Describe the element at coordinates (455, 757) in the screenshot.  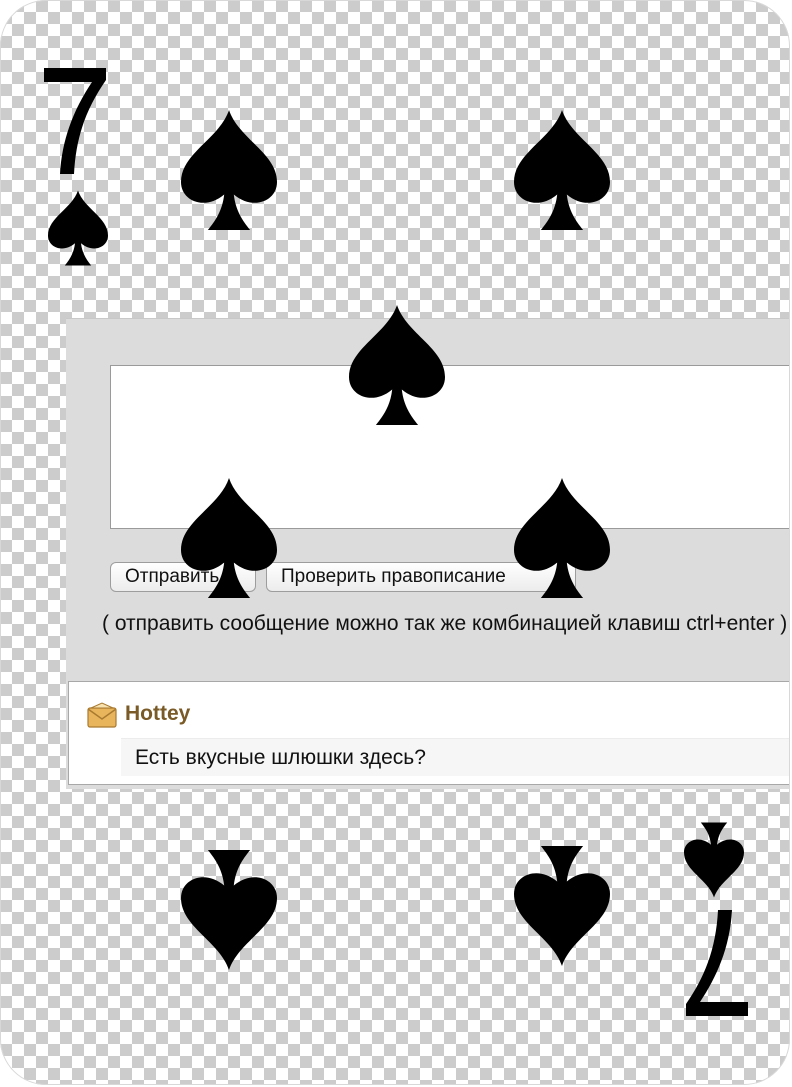
I see `message-body: Есть вкусные шлюшки здесь?` at that location.